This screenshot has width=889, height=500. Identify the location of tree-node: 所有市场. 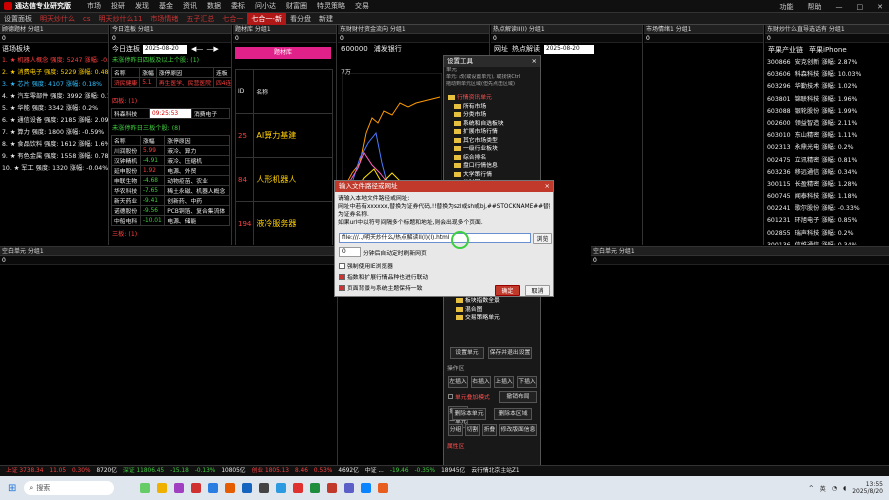
(494, 107).